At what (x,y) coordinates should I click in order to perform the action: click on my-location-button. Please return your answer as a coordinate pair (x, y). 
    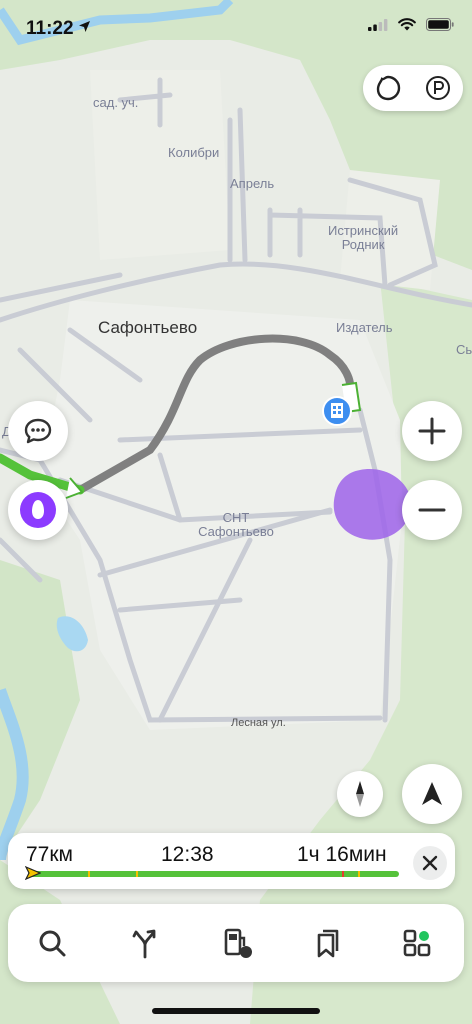
    Looking at the image, I should click on (432, 794).